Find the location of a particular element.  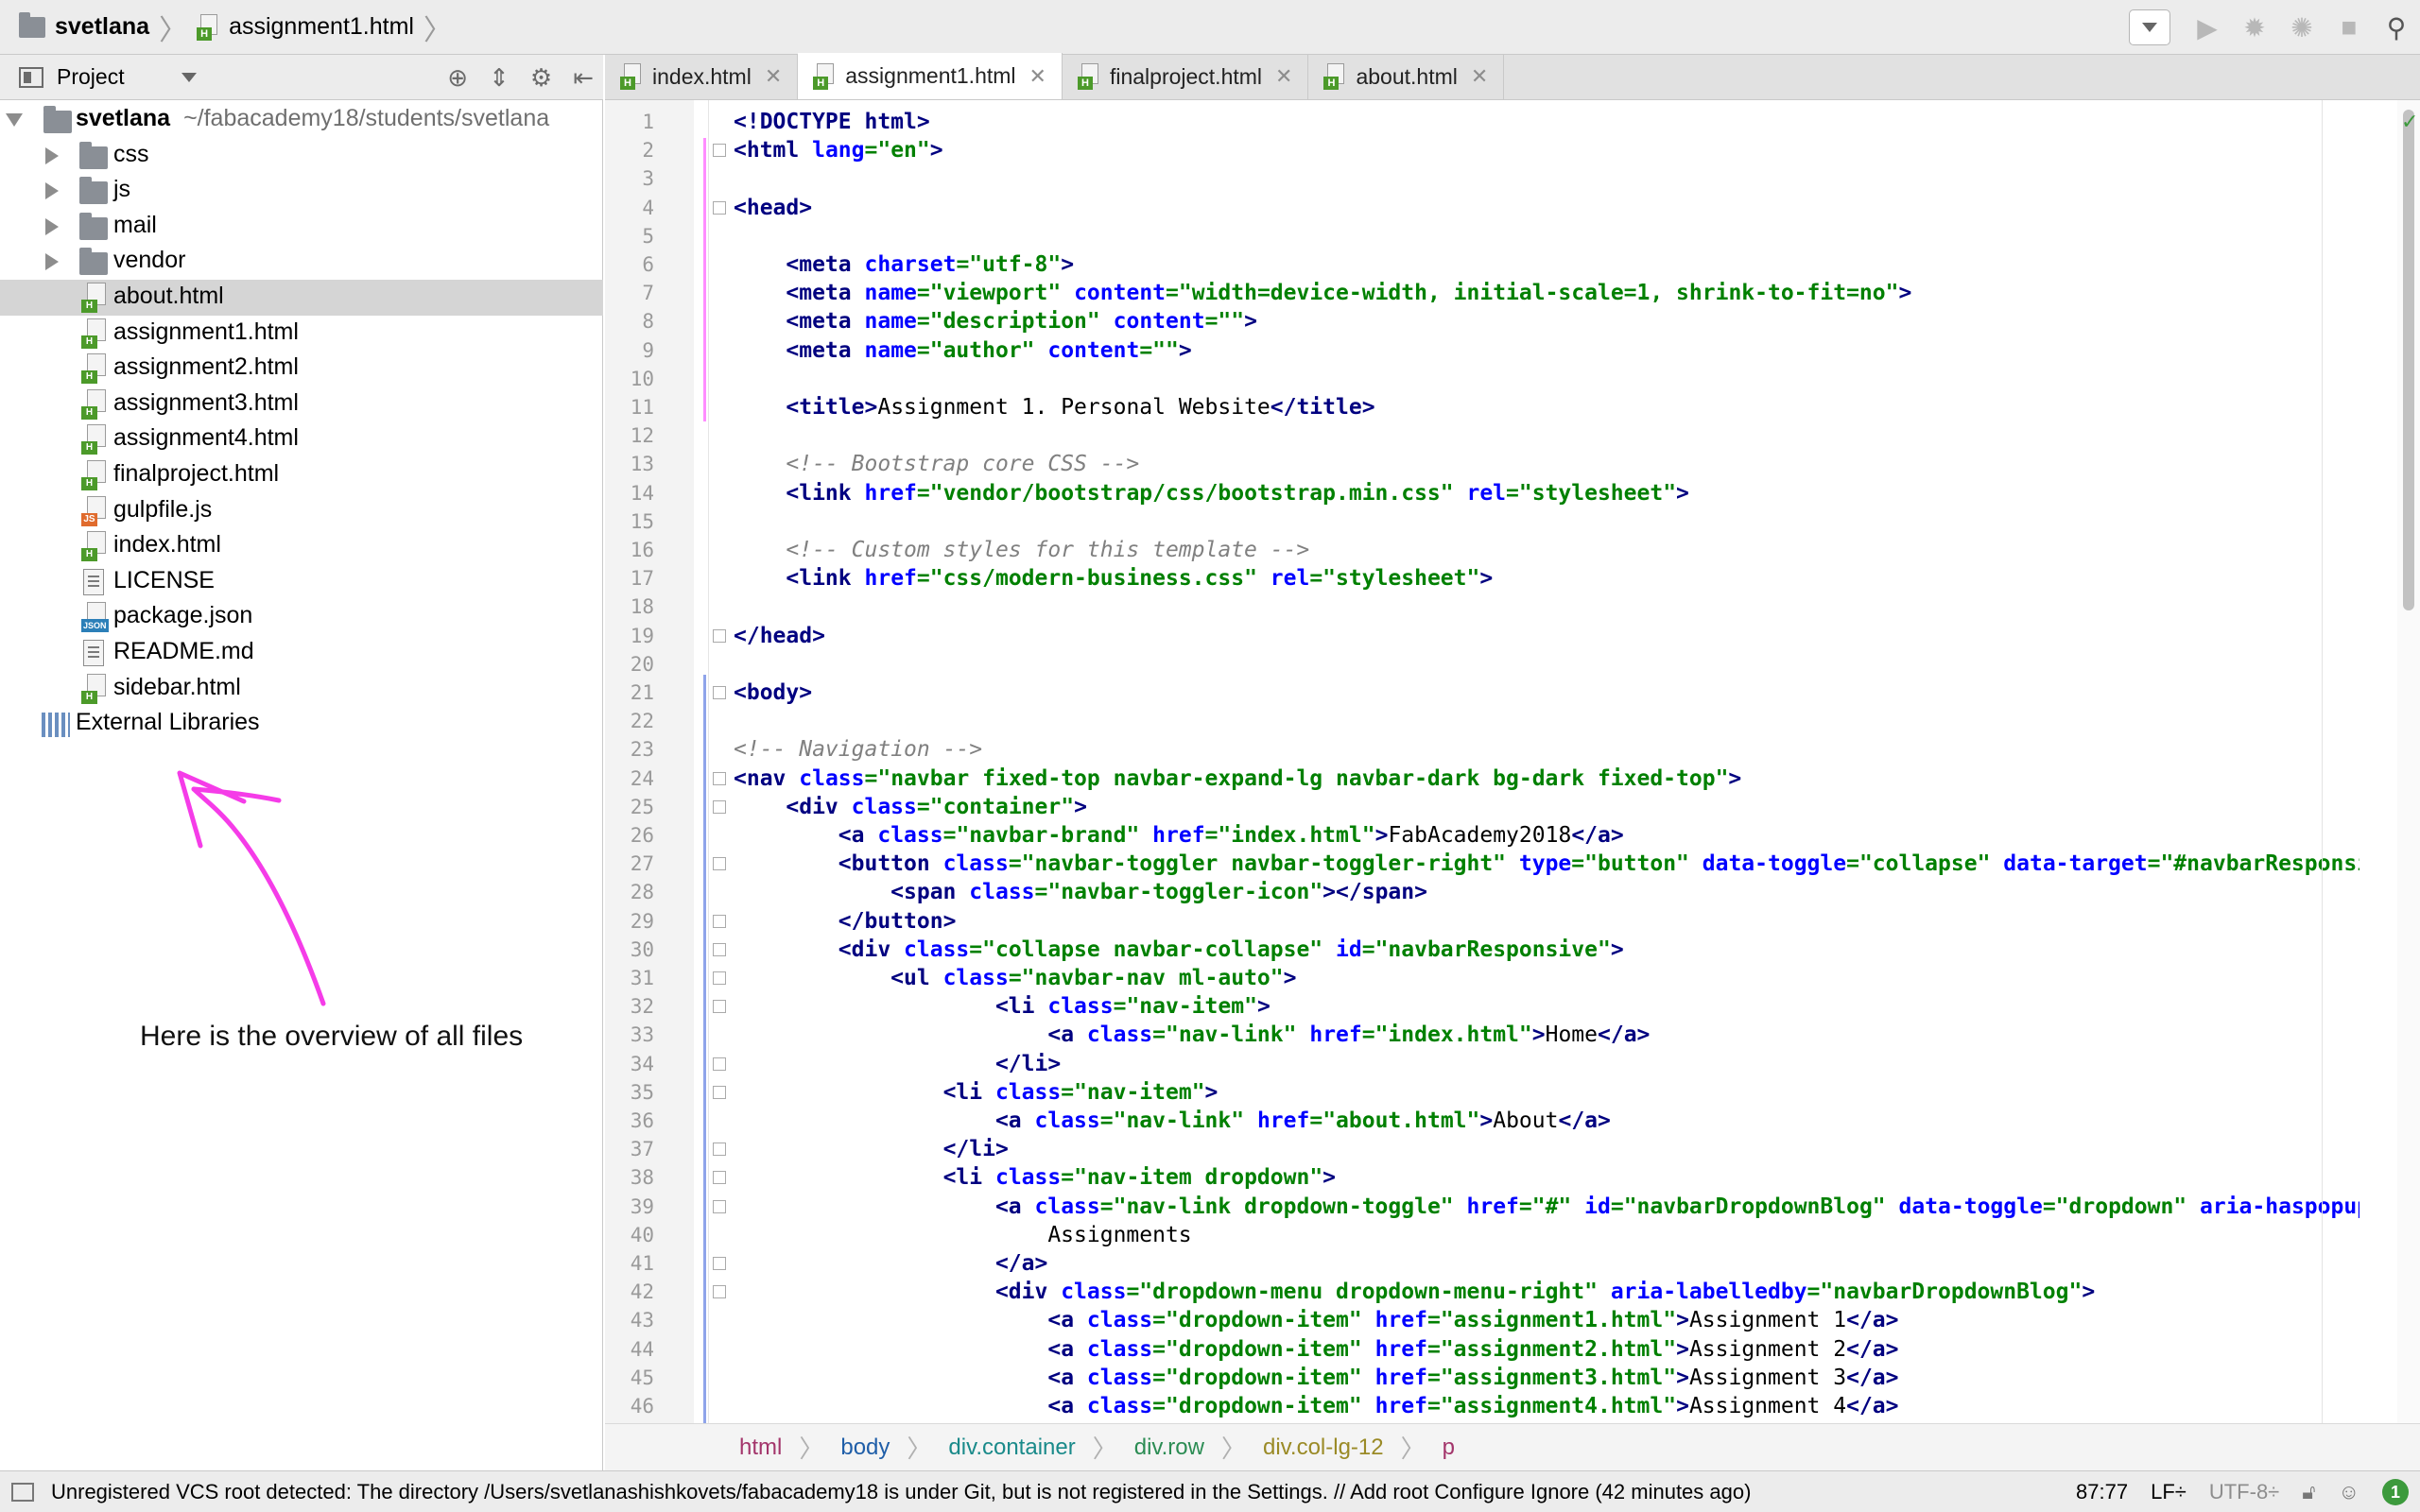

stop-icon: ■ is located at coordinates (2349, 27).